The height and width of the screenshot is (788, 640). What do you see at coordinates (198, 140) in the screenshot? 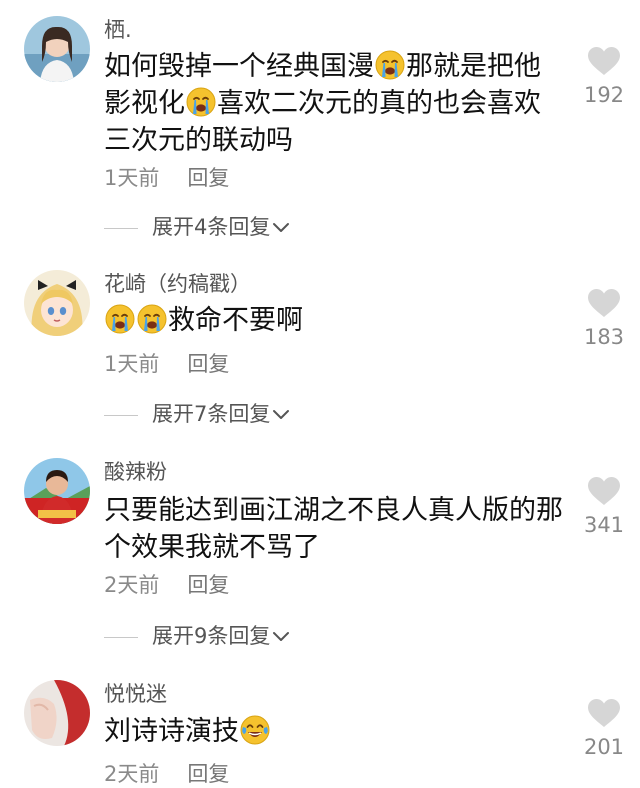
I see `comment-text-segment: 三次元的联动吗` at bounding box center [198, 140].